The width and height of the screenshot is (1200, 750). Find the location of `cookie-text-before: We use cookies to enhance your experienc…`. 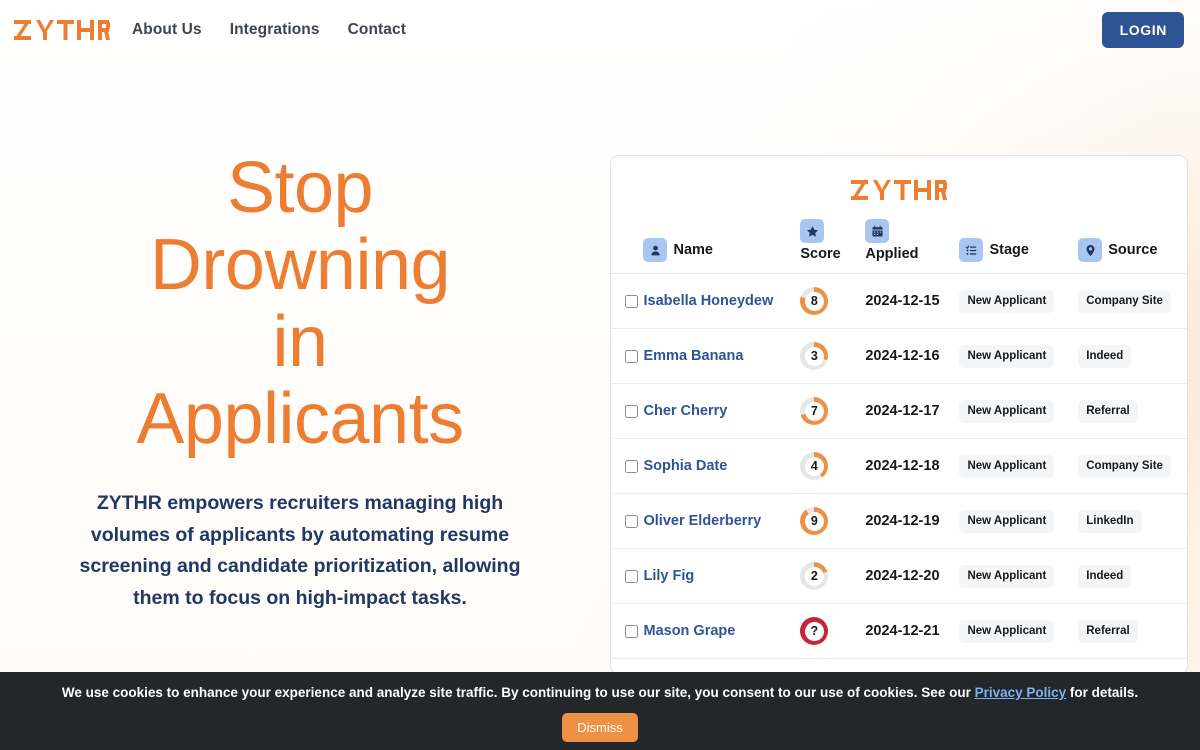

cookie-text-before: We use cookies to enhance your experienc… is located at coordinates (518, 692).